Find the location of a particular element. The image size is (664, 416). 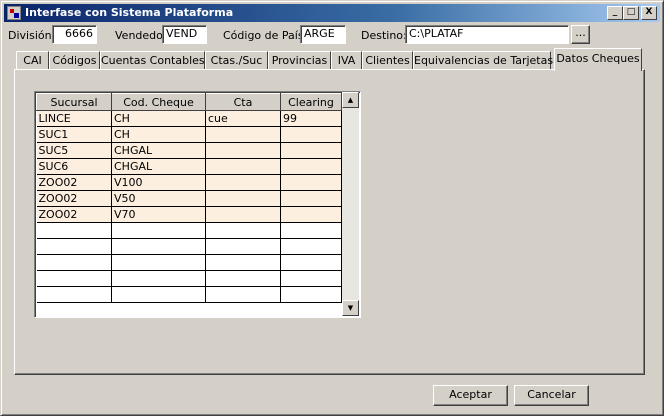

table-row: ZOO02 V100 is located at coordinates (189, 182).